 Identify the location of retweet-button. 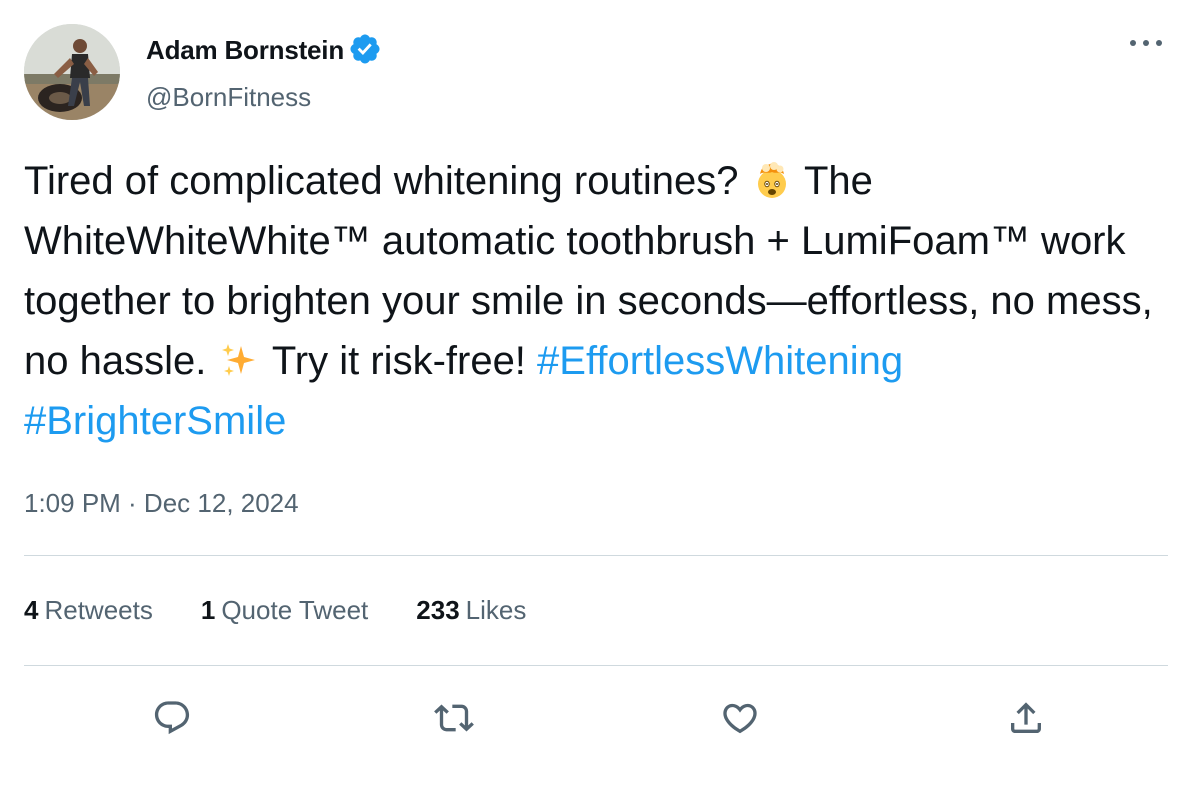
(454, 718).